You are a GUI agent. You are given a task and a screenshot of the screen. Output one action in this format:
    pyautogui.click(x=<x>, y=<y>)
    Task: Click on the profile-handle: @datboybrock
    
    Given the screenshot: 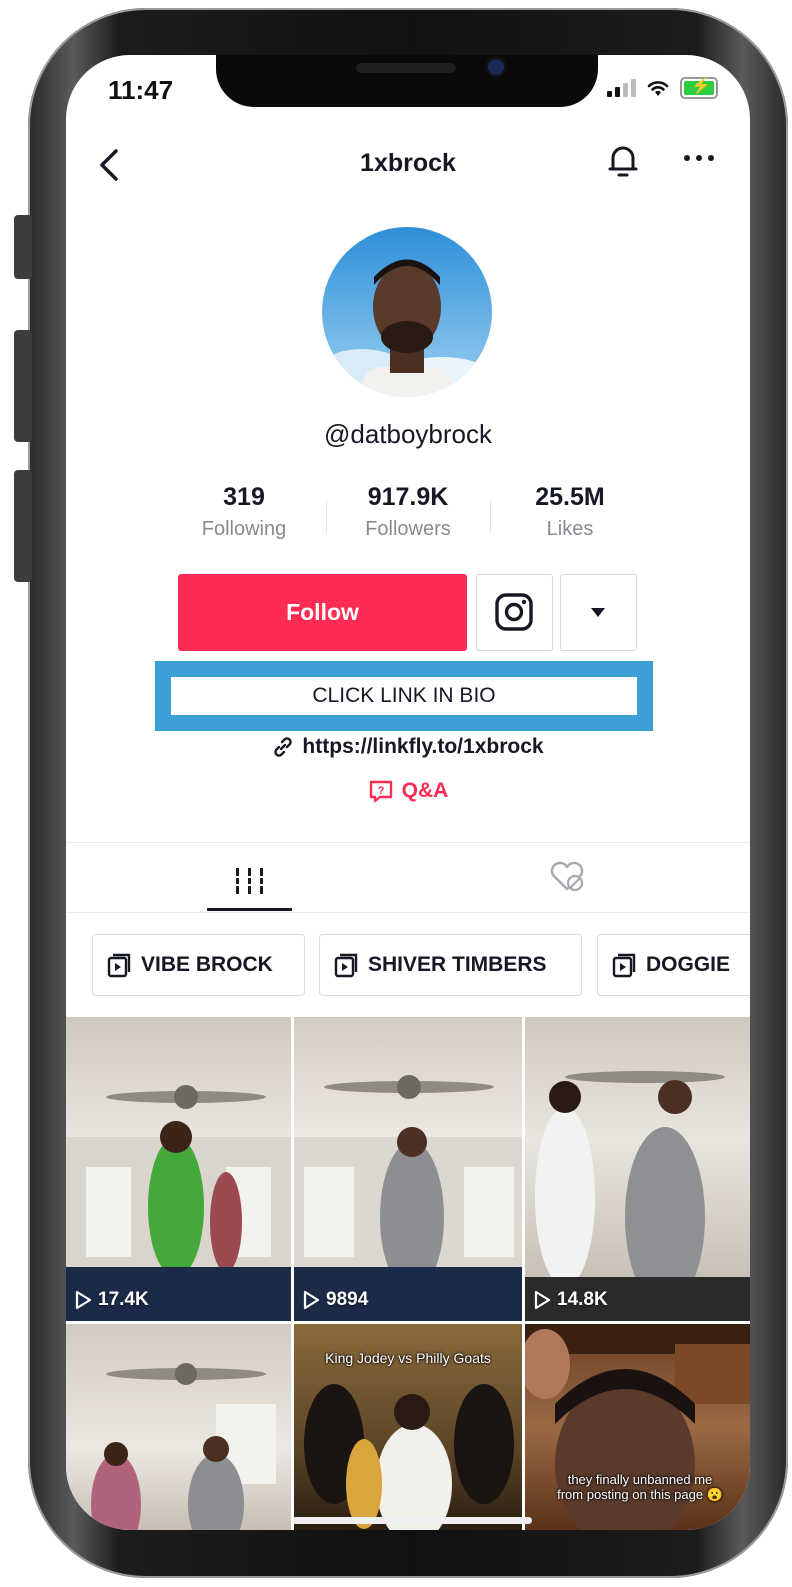 What is the action you would take?
    pyautogui.click(x=408, y=434)
    